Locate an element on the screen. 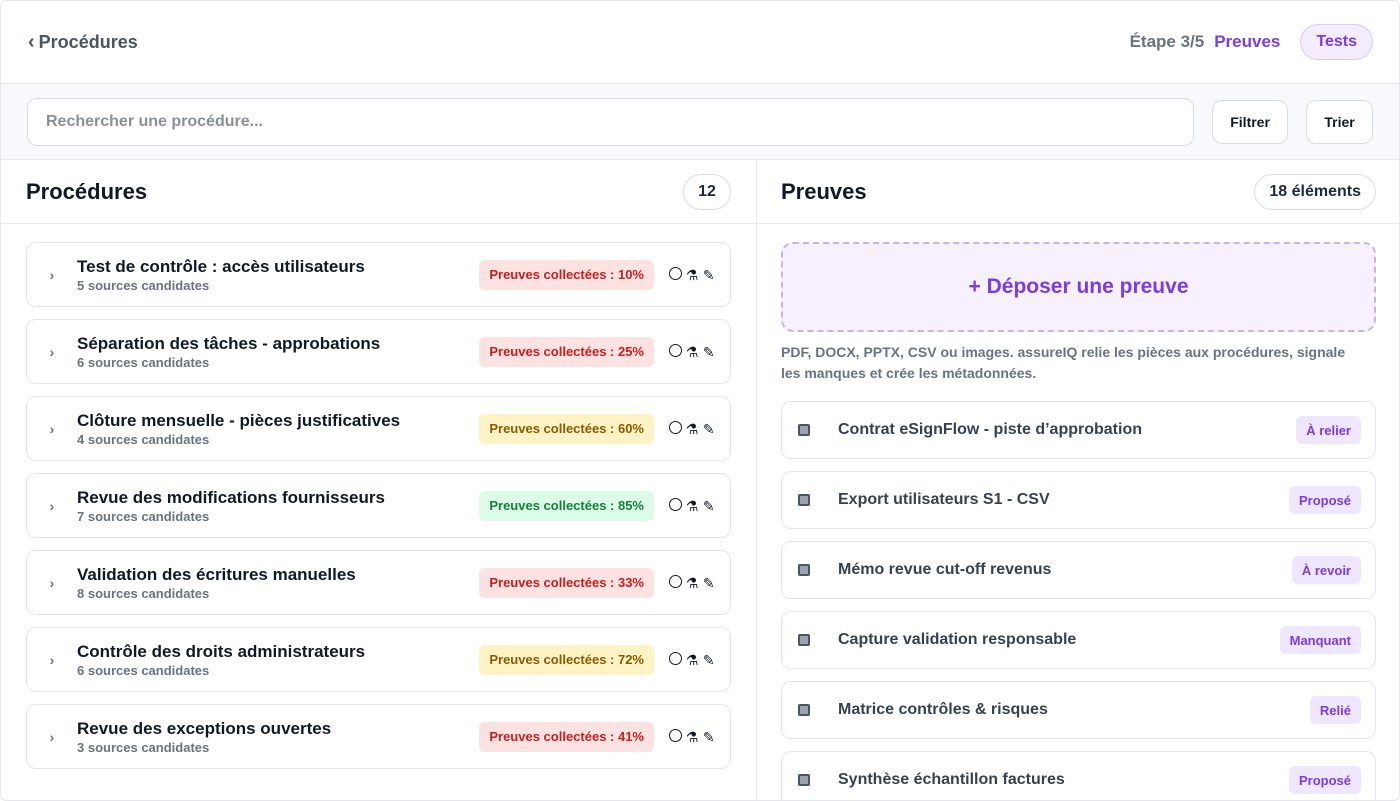  search-bar: Filtrer Trier is located at coordinates (700, 122).